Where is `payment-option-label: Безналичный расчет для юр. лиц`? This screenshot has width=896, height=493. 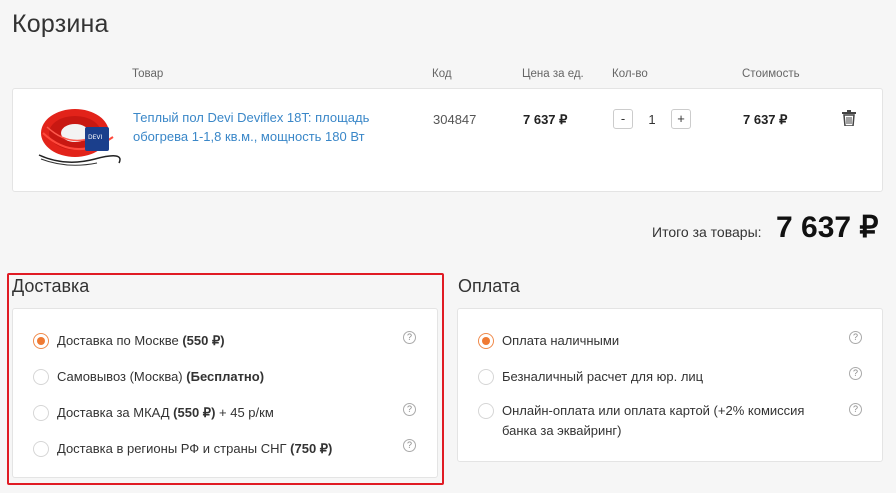
payment-option-label: Безналичный расчет для юр. лиц is located at coordinates (603, 376).